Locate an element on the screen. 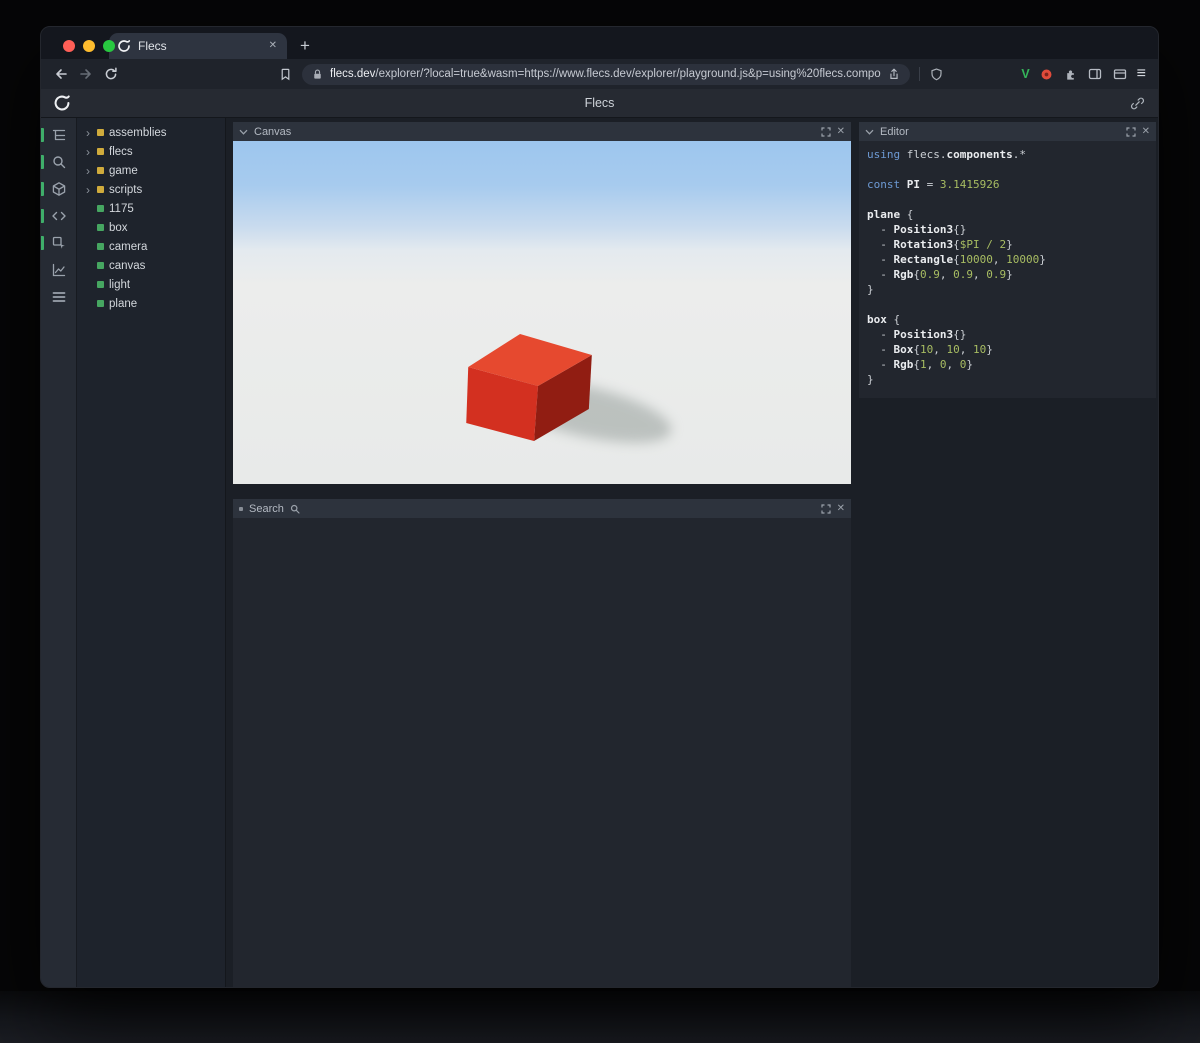 This screenshot has width=1200, height=1043. tree-item-label: camera is located at coordinates (128, 246).